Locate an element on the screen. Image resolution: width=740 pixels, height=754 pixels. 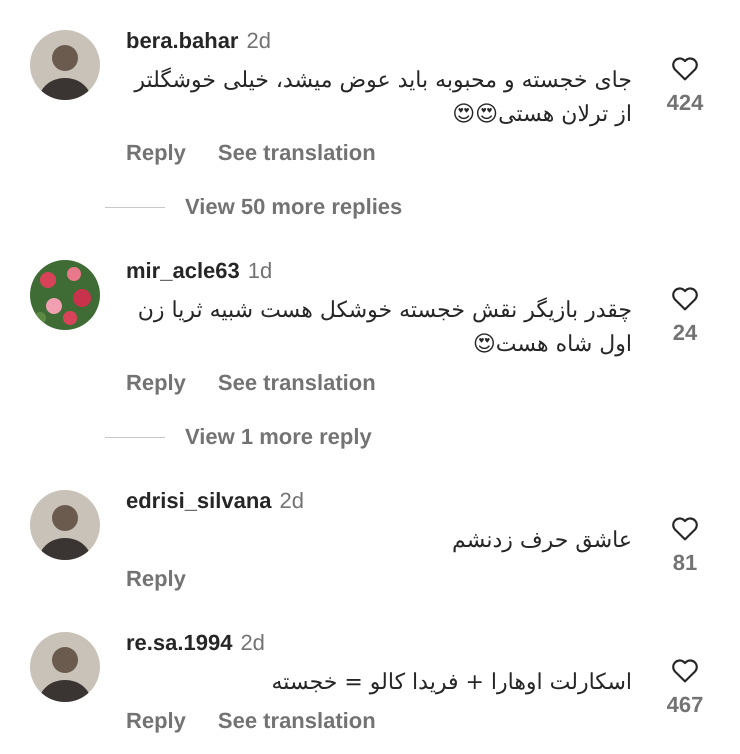
username: re.sa.1994 is located at coordinates (179, 643).